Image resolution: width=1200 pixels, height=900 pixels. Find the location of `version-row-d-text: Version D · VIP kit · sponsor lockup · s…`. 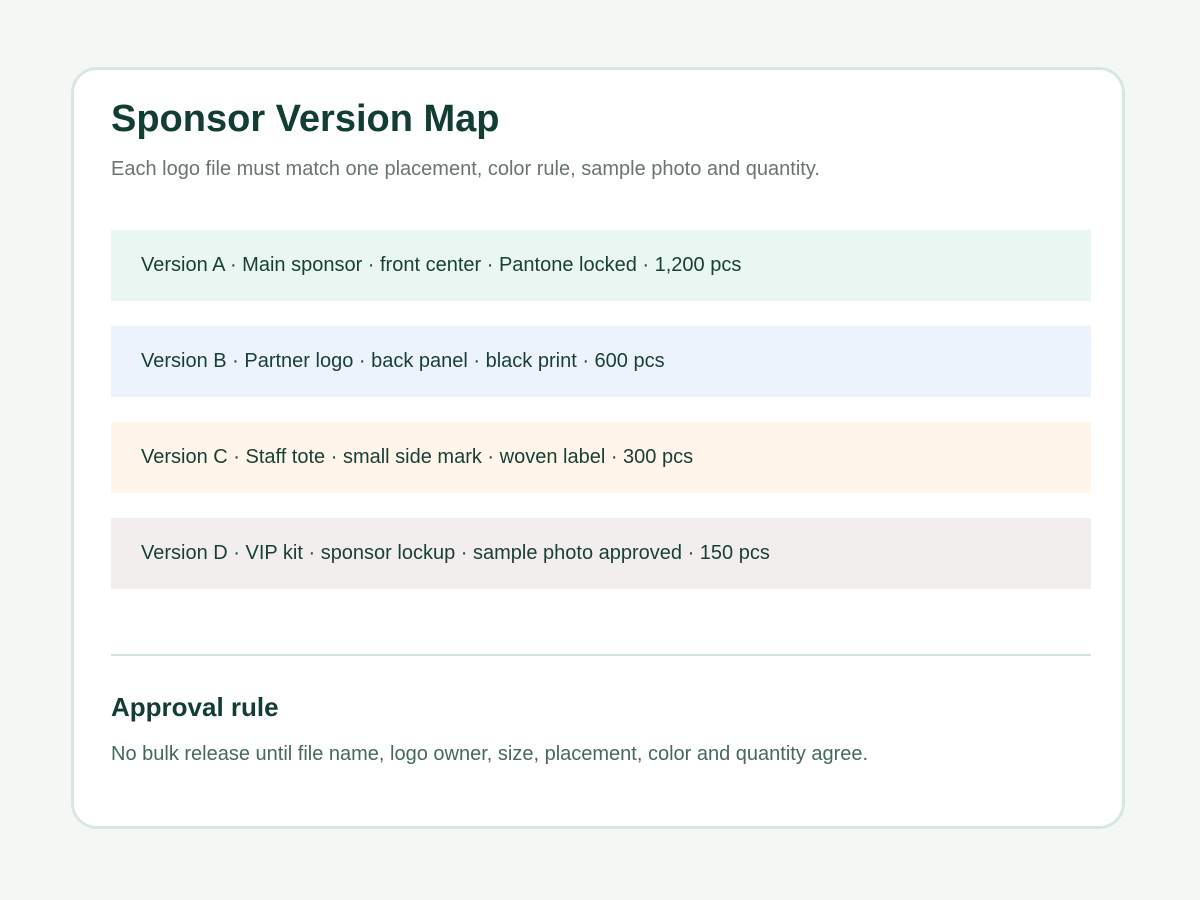

version-row-d-text: Version D · VIP kit · sponsor lockup · s… is located at coordinates (455, 553).